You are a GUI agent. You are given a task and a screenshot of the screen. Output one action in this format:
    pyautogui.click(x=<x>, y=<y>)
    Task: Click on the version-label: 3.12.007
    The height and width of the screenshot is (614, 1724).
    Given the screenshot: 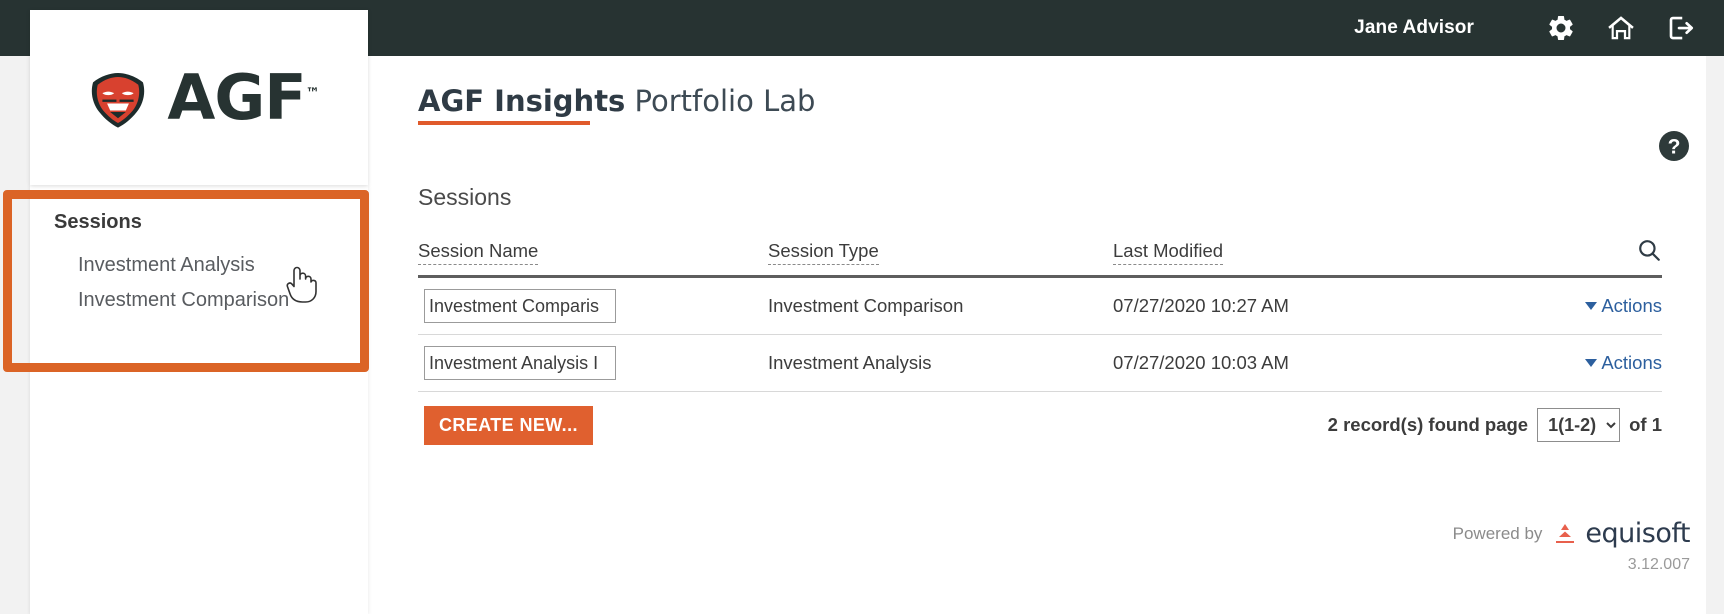 What is the action you would take?
    pyautogui.click(x=1658, y=564)
    